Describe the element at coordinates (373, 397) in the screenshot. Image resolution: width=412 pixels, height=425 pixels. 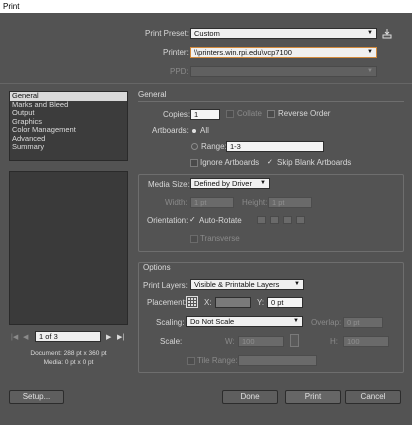
I see `cancel-button: Cancel` at that location.